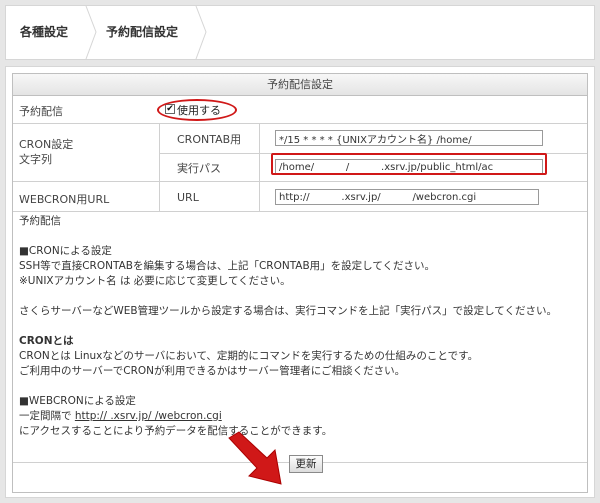  Describe the element at coordinates (45, 416) in the screenshot. I see `webcron-prefix: 一定間隔で` at that location.